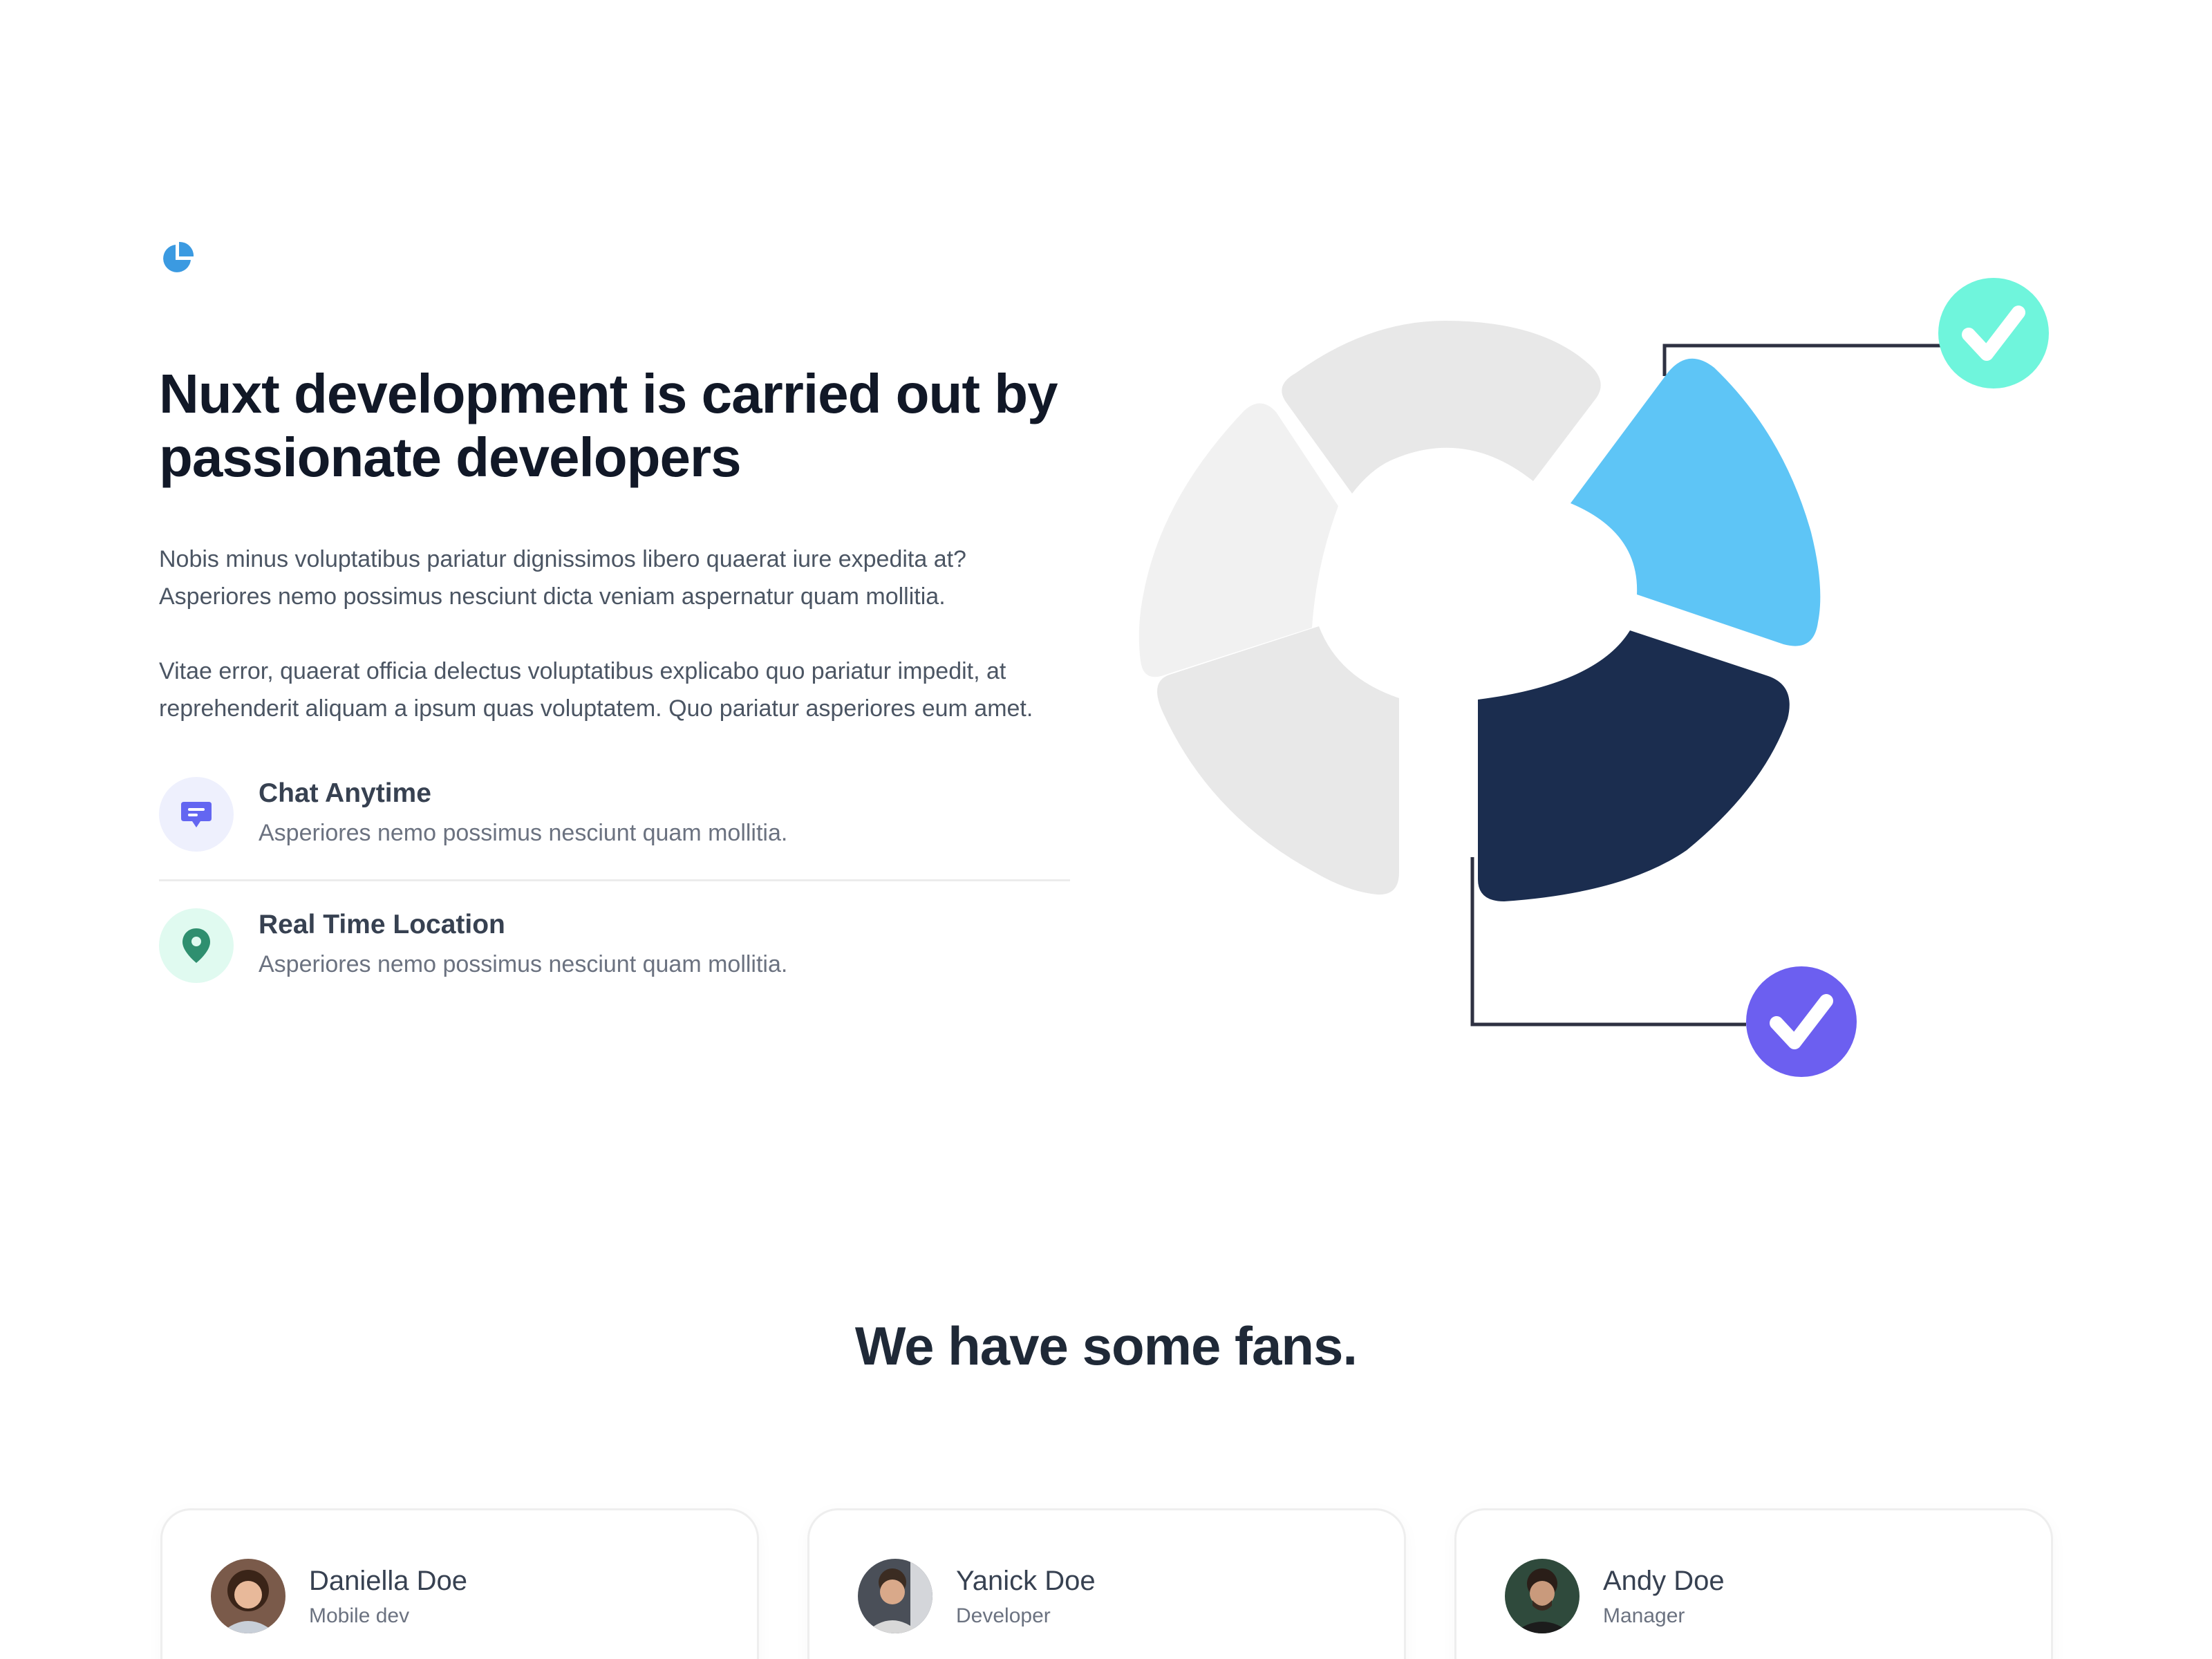  I want to click on testimonial-card: Yanick Doe Developer, so click(1106, 1583).